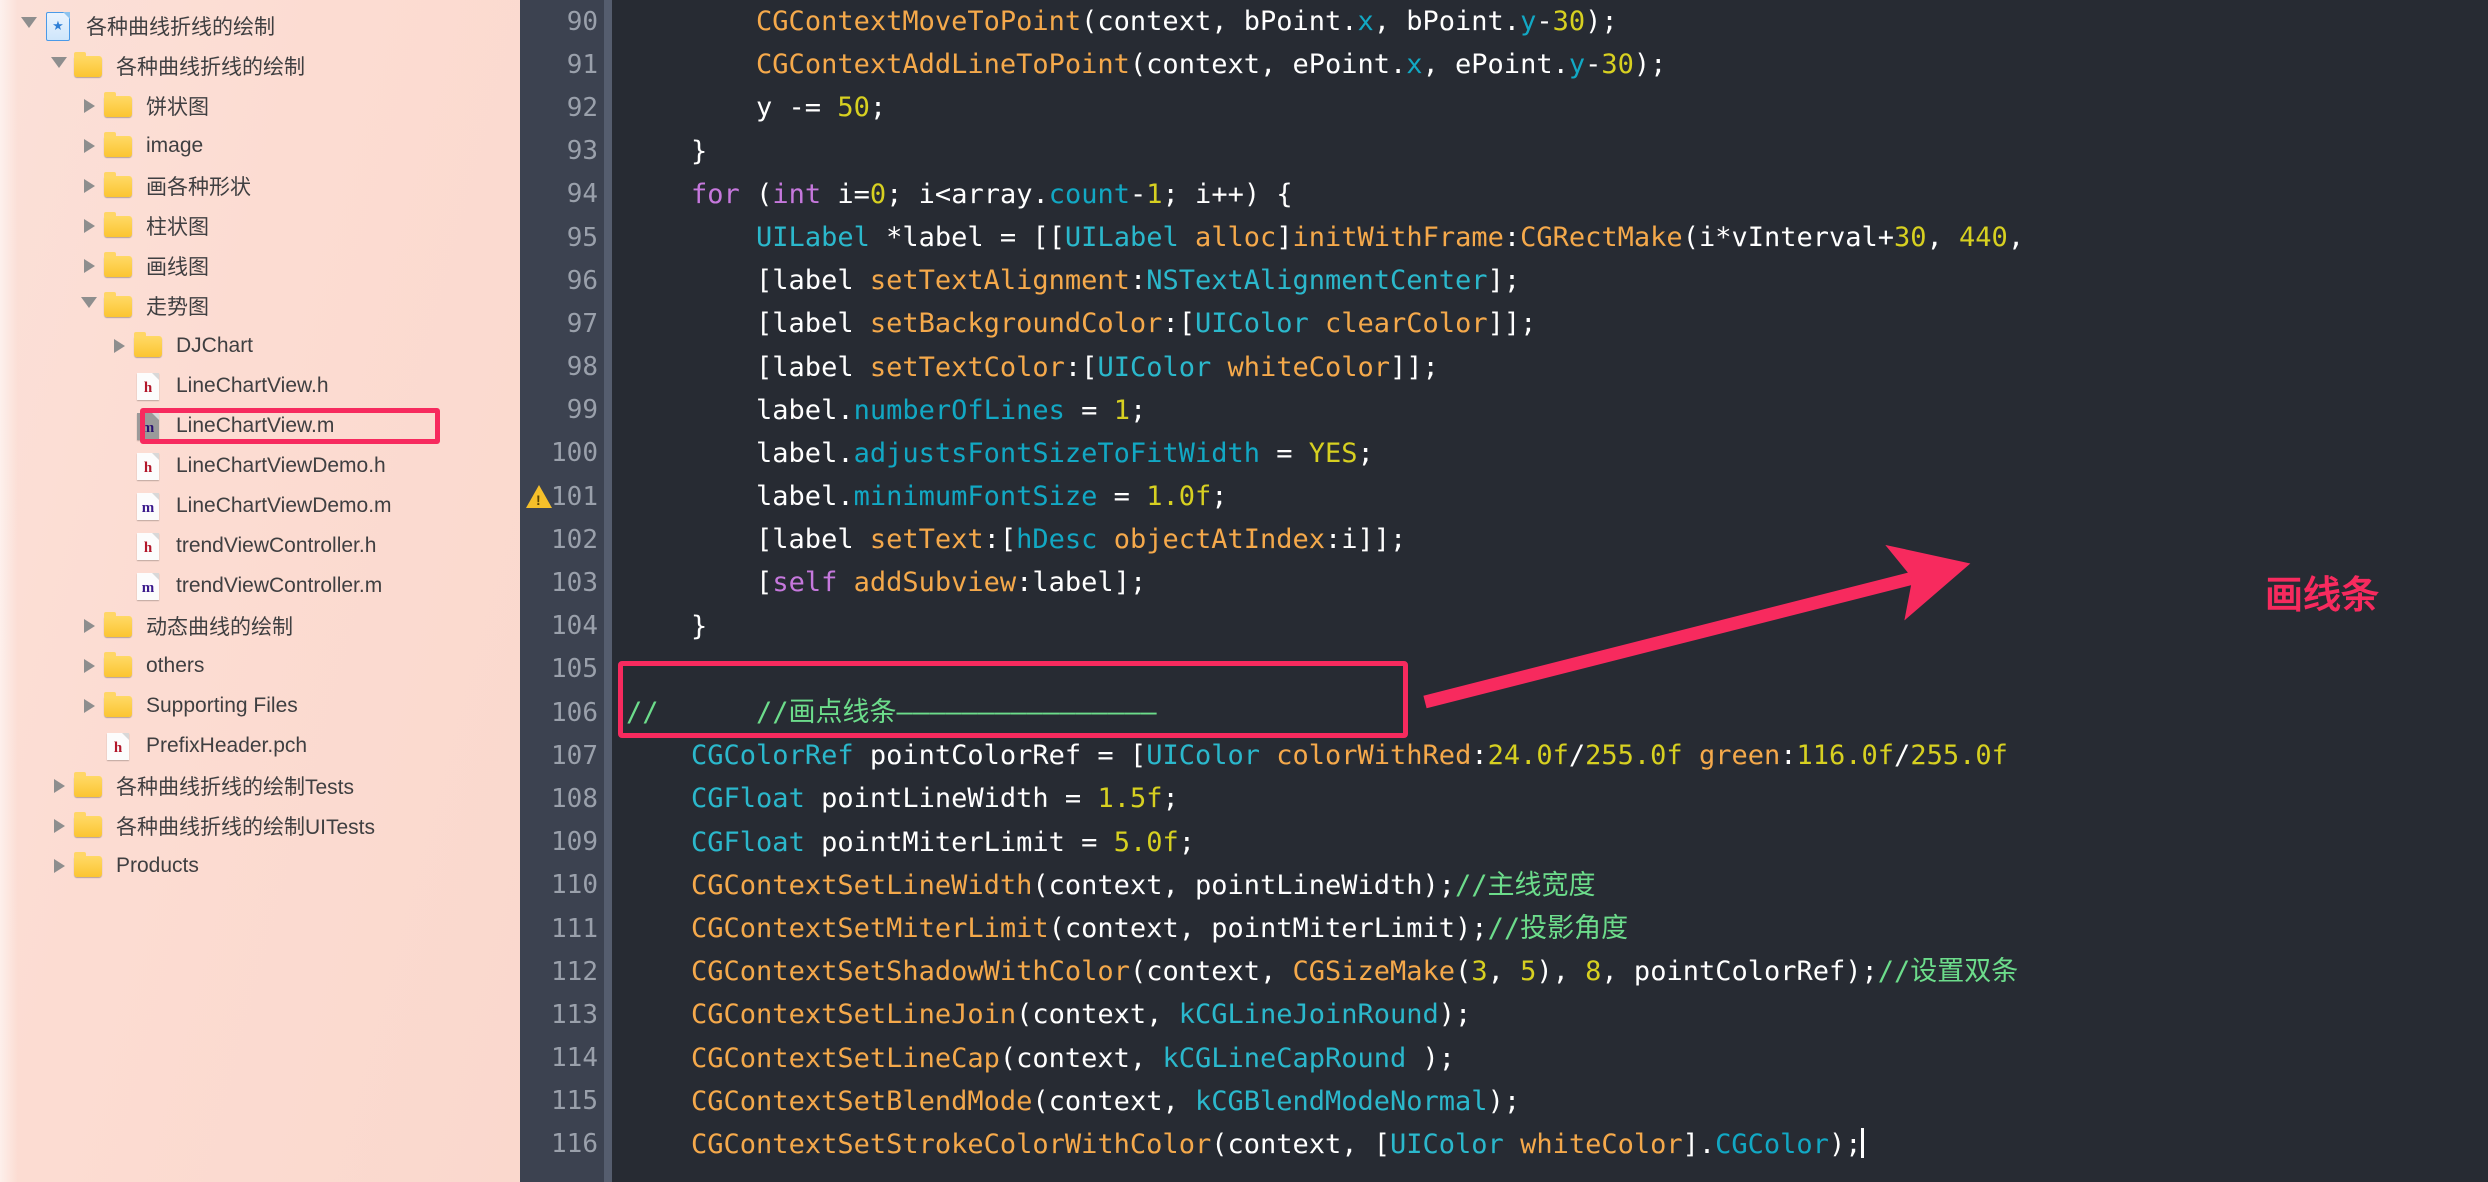  What do you see at coordinates (1550, 712) in the screenshot?
I see `code-line: // //画点线条————————————————` at bounding box center [1550, 712].